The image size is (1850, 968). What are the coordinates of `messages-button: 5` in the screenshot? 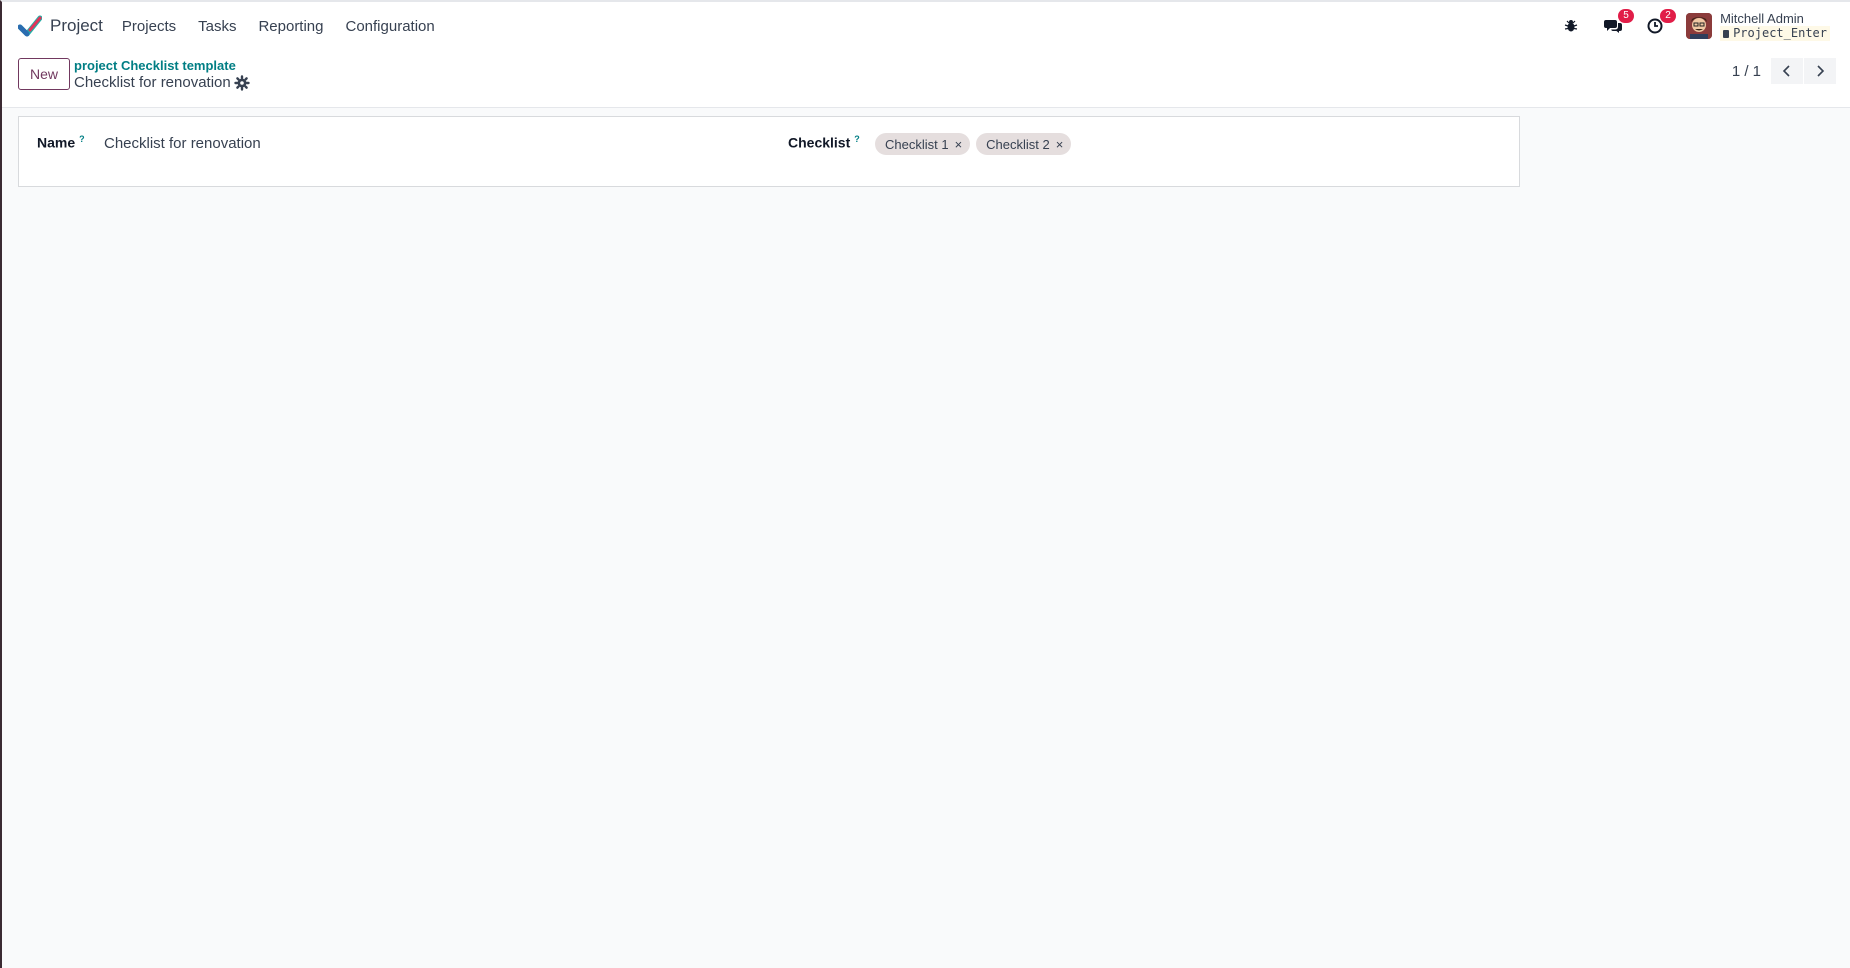 It's located at (1618, 23).